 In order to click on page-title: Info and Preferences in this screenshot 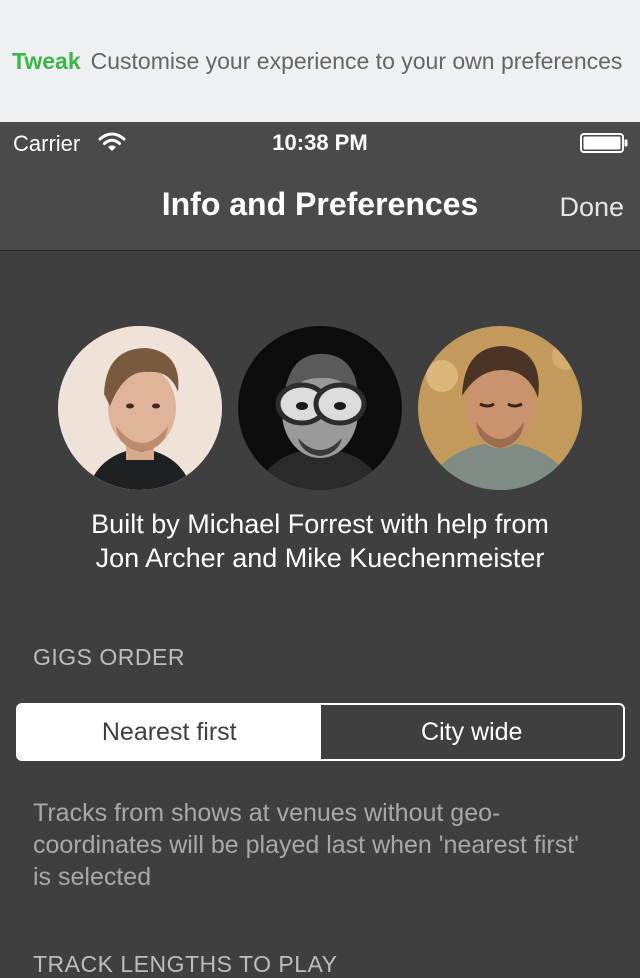, I will do `click(320, 204)`.